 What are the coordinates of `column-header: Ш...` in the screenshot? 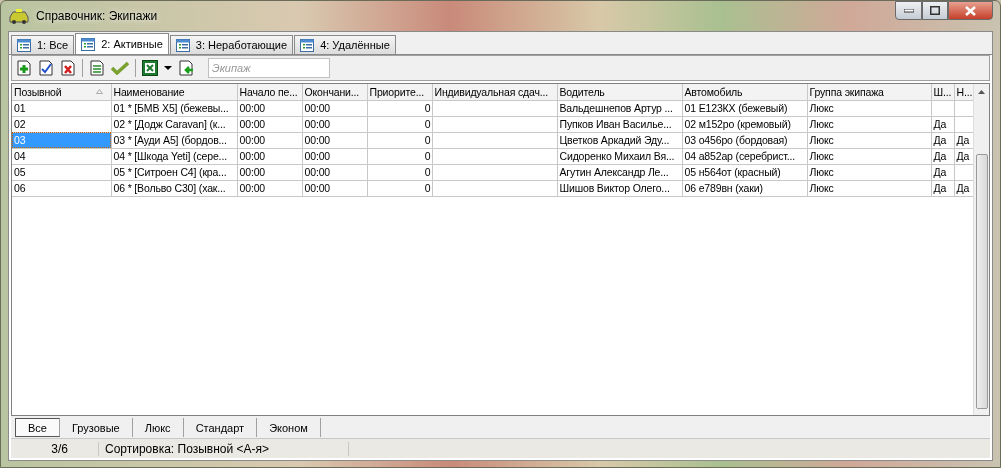 It's located at (942, 92).